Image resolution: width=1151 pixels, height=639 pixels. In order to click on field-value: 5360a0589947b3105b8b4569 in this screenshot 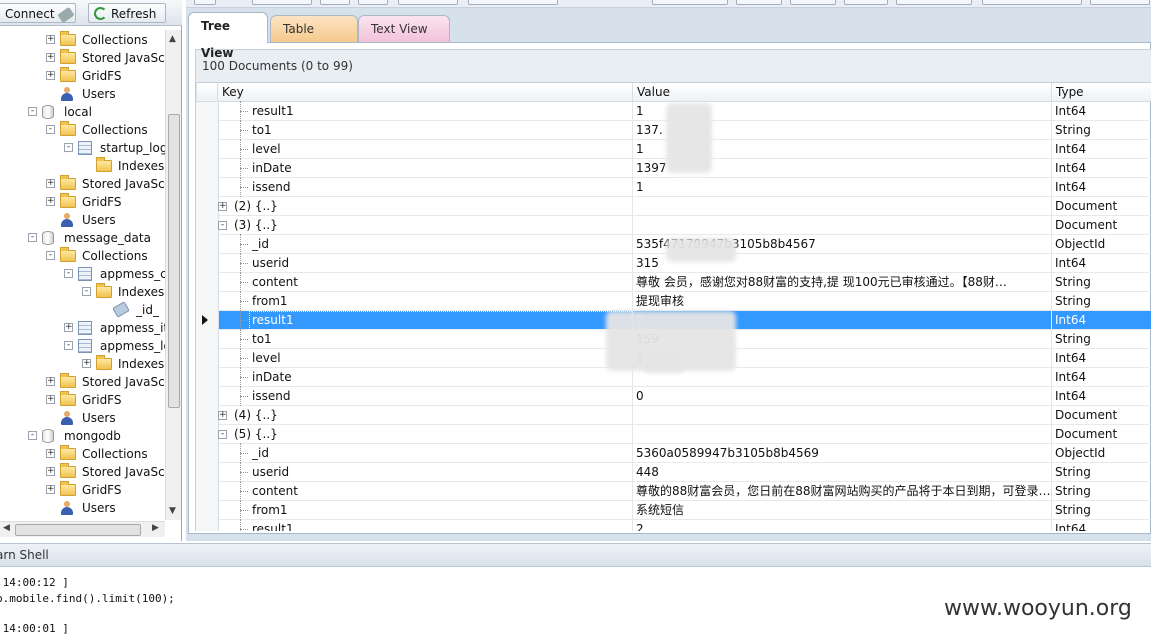, I will do `click(727, 453)`.